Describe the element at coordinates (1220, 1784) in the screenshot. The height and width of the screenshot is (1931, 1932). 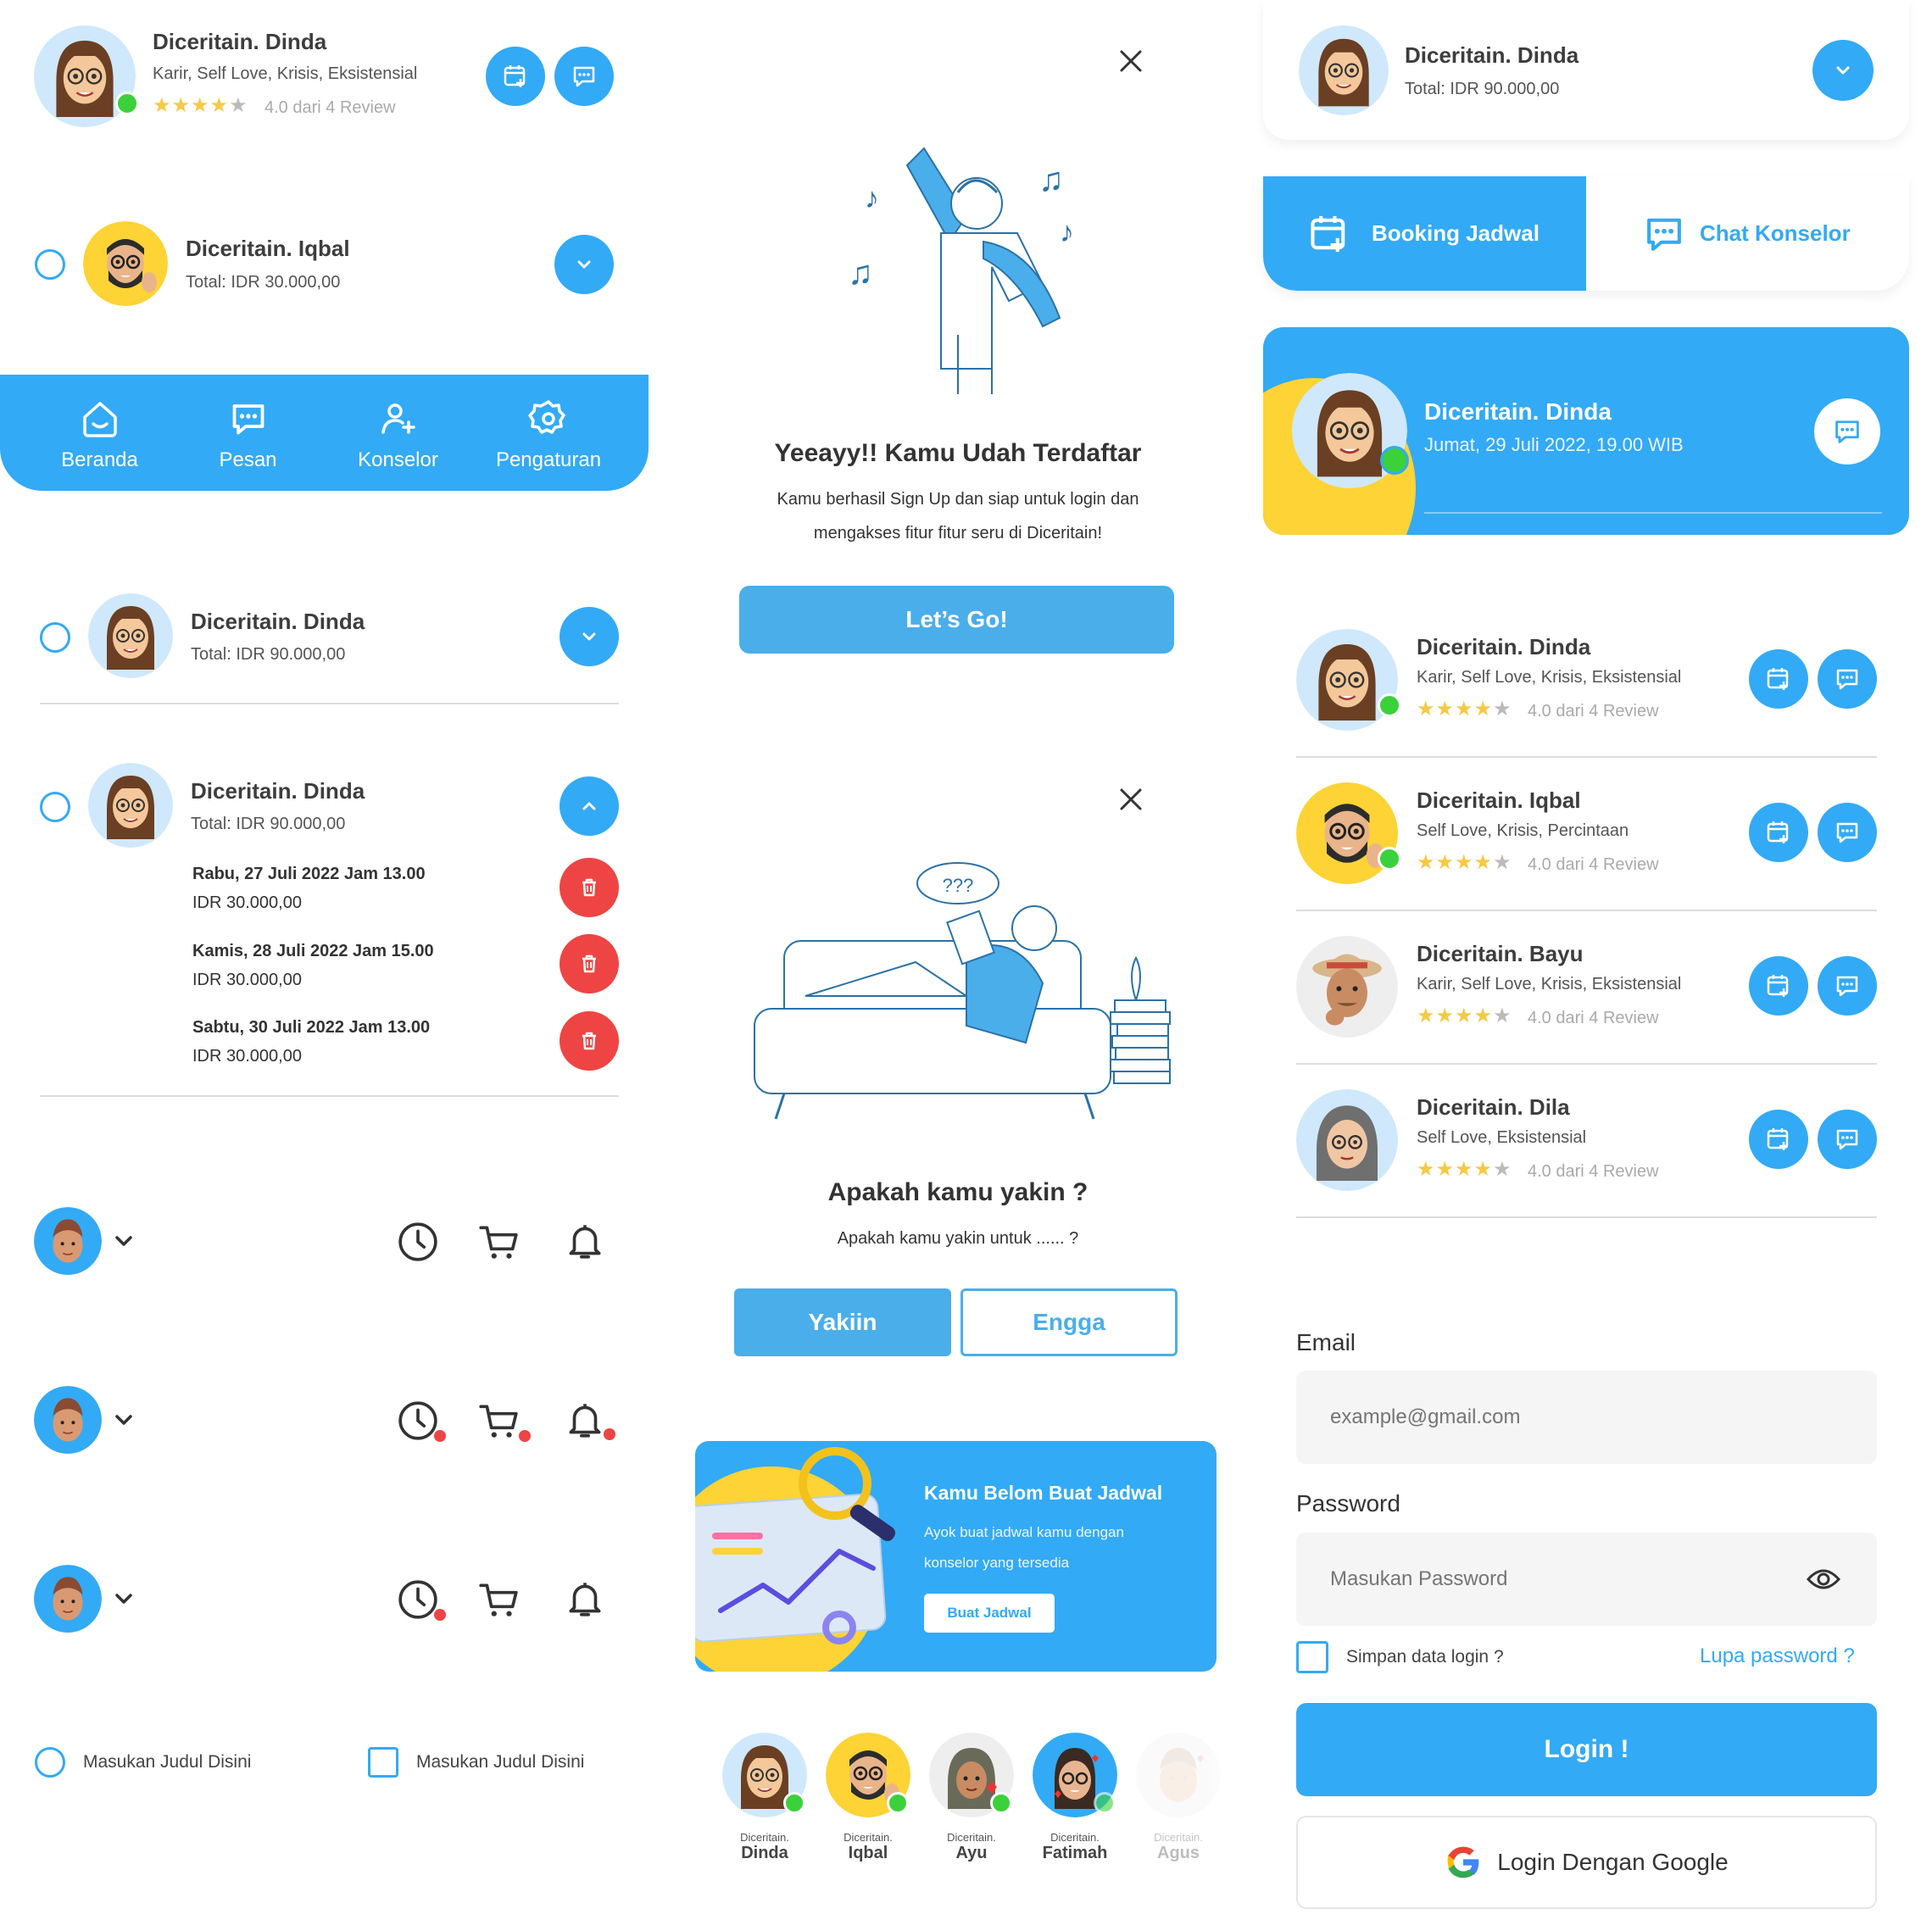
I see `fade-edge` at that location.